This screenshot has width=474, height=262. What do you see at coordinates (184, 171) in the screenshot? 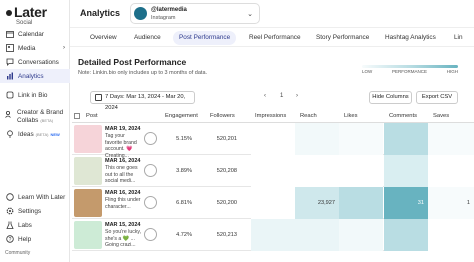
I see `cell-engagement: 3.89%` at bounding box center [184, 171].